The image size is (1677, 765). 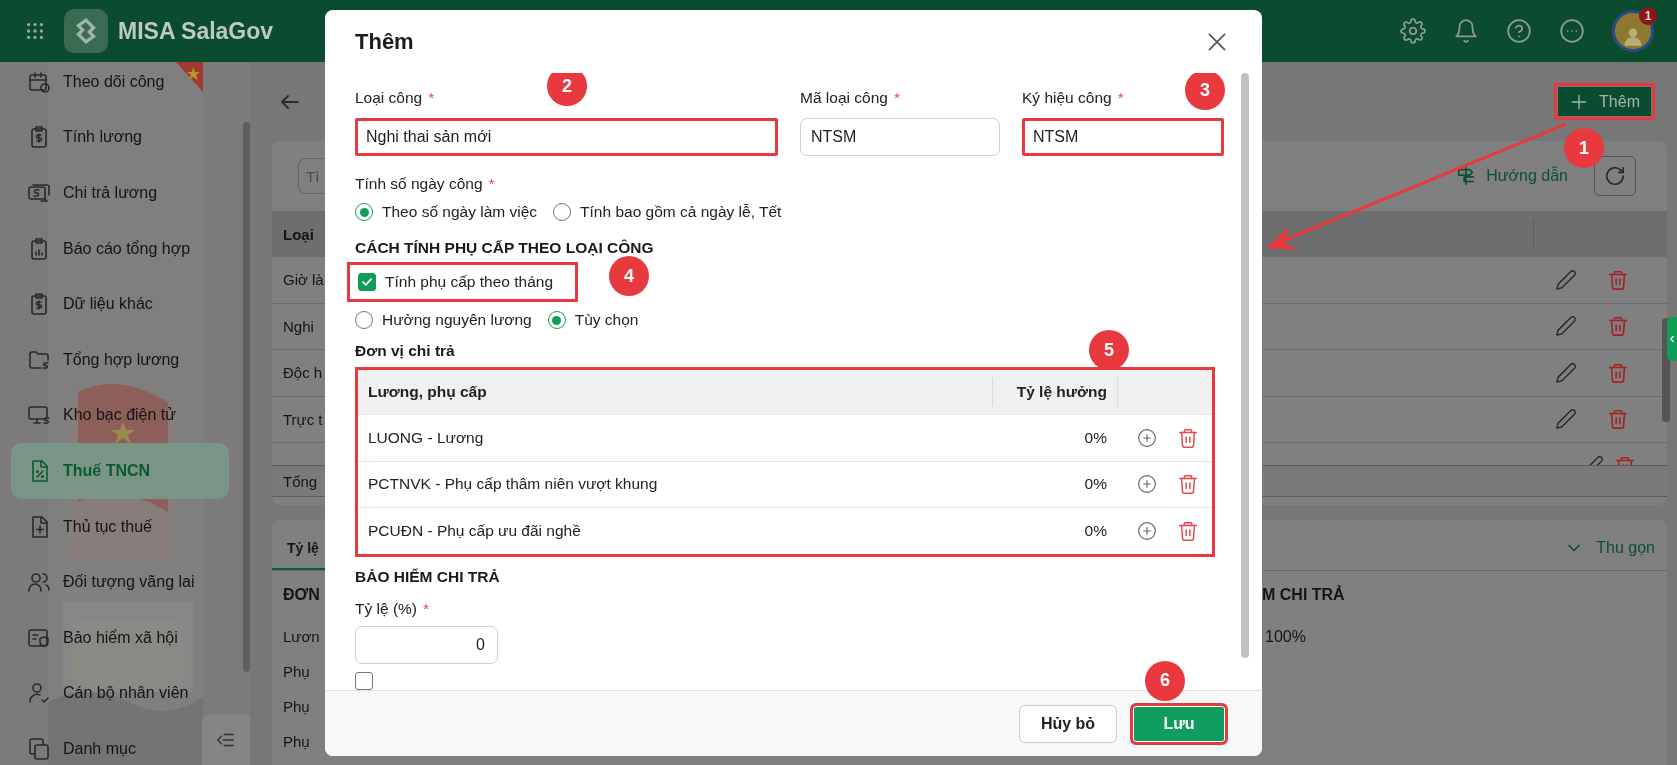 What do you see at coordinates (566, 137) in the screenshot?
I see `input-field: Nghi thai sản mới` at bounding box center [566, 137].